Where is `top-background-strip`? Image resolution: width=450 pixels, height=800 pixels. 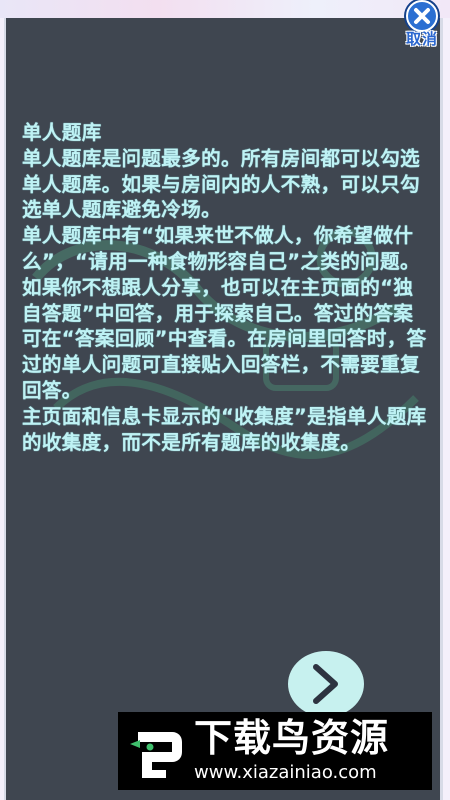
top-background-strip is located at coordinates (225, 9).